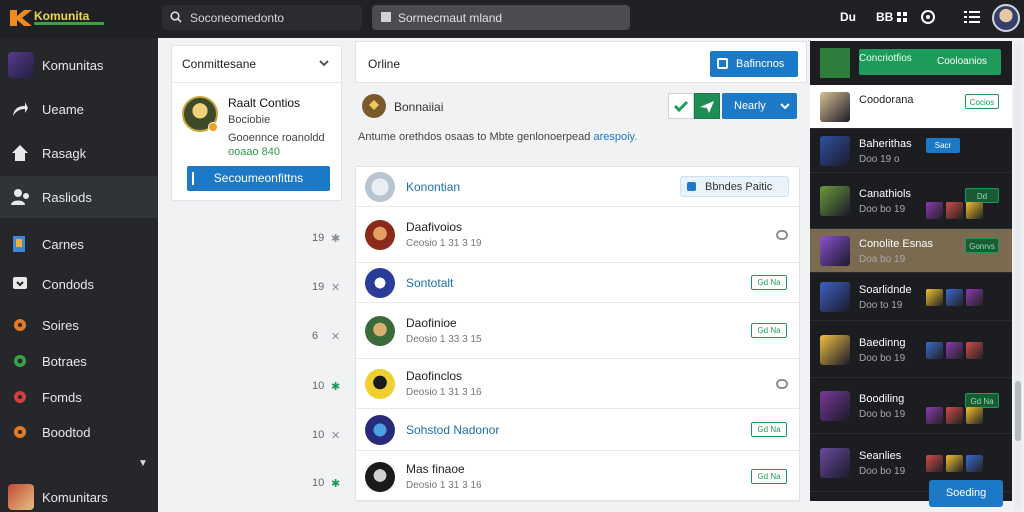  What do you see at coordinates (911, 297) in the screenshot?
I see `activity-item: Soarlidnde Doo to 19` at bounding box center [911, 297].